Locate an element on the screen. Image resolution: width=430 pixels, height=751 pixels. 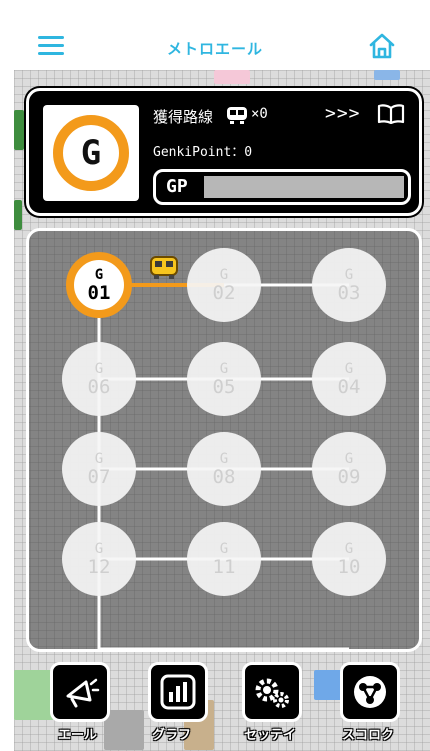
ginza-line-badge: G is located at coordinates (91, 153).